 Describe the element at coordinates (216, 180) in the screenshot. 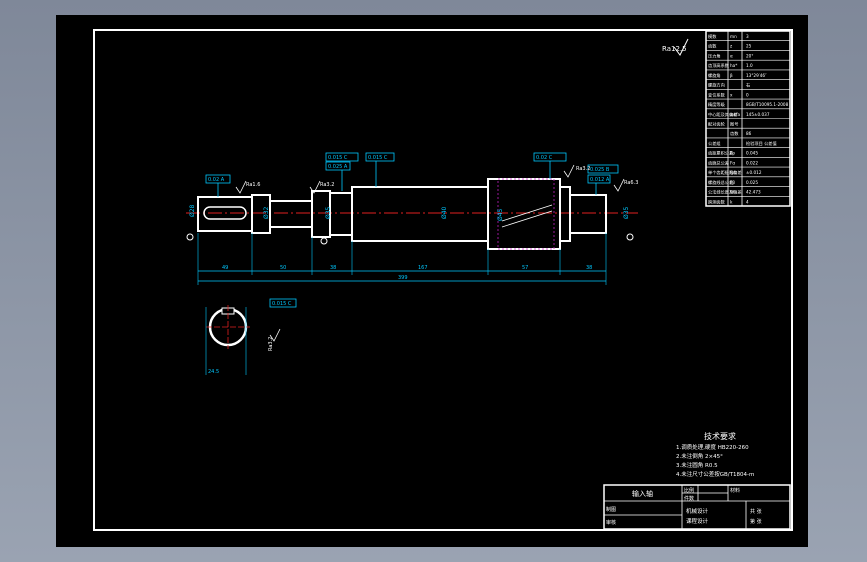

I see `tol-frame-1: 0.02 A` at that location.